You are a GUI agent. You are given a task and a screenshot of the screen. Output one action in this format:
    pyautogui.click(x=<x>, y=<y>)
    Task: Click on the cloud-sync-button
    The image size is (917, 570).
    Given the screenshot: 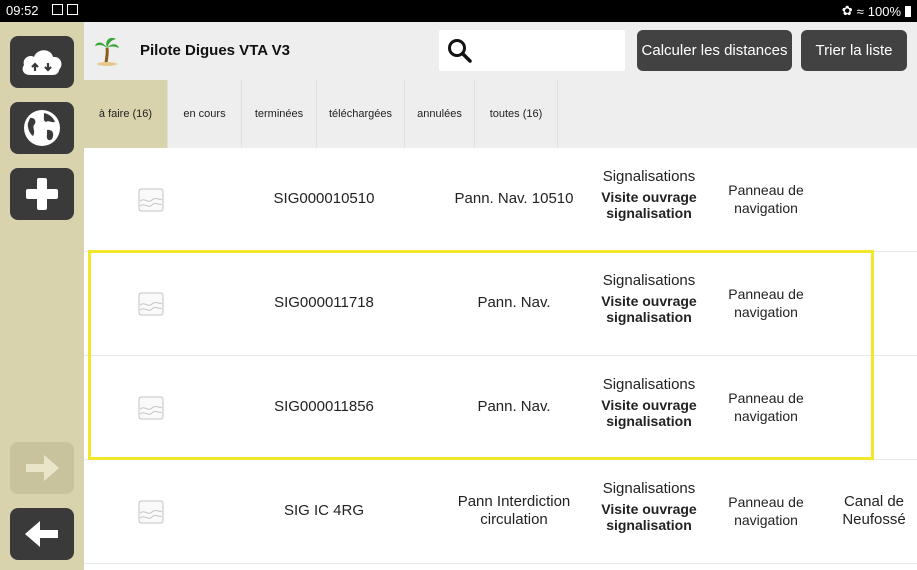 What is the action you would take?
    pyautogui.click(x=42, y=62)
    